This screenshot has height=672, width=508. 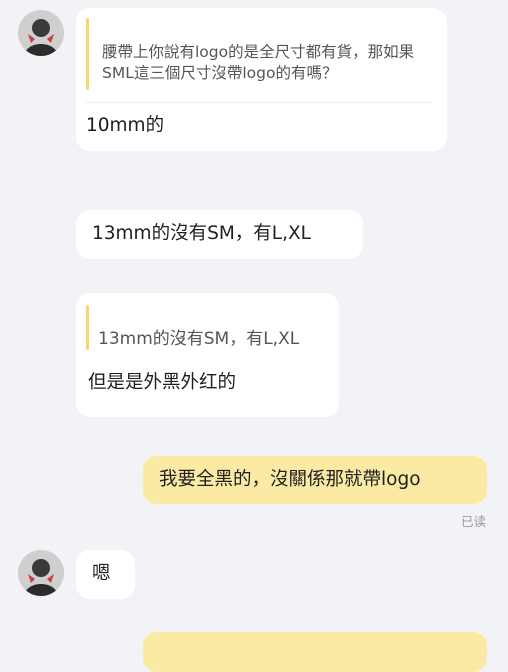 What do you see at coordinates (258, 102) in the screenshot?
I see `quote-divider` at bounding box center [258, 102].